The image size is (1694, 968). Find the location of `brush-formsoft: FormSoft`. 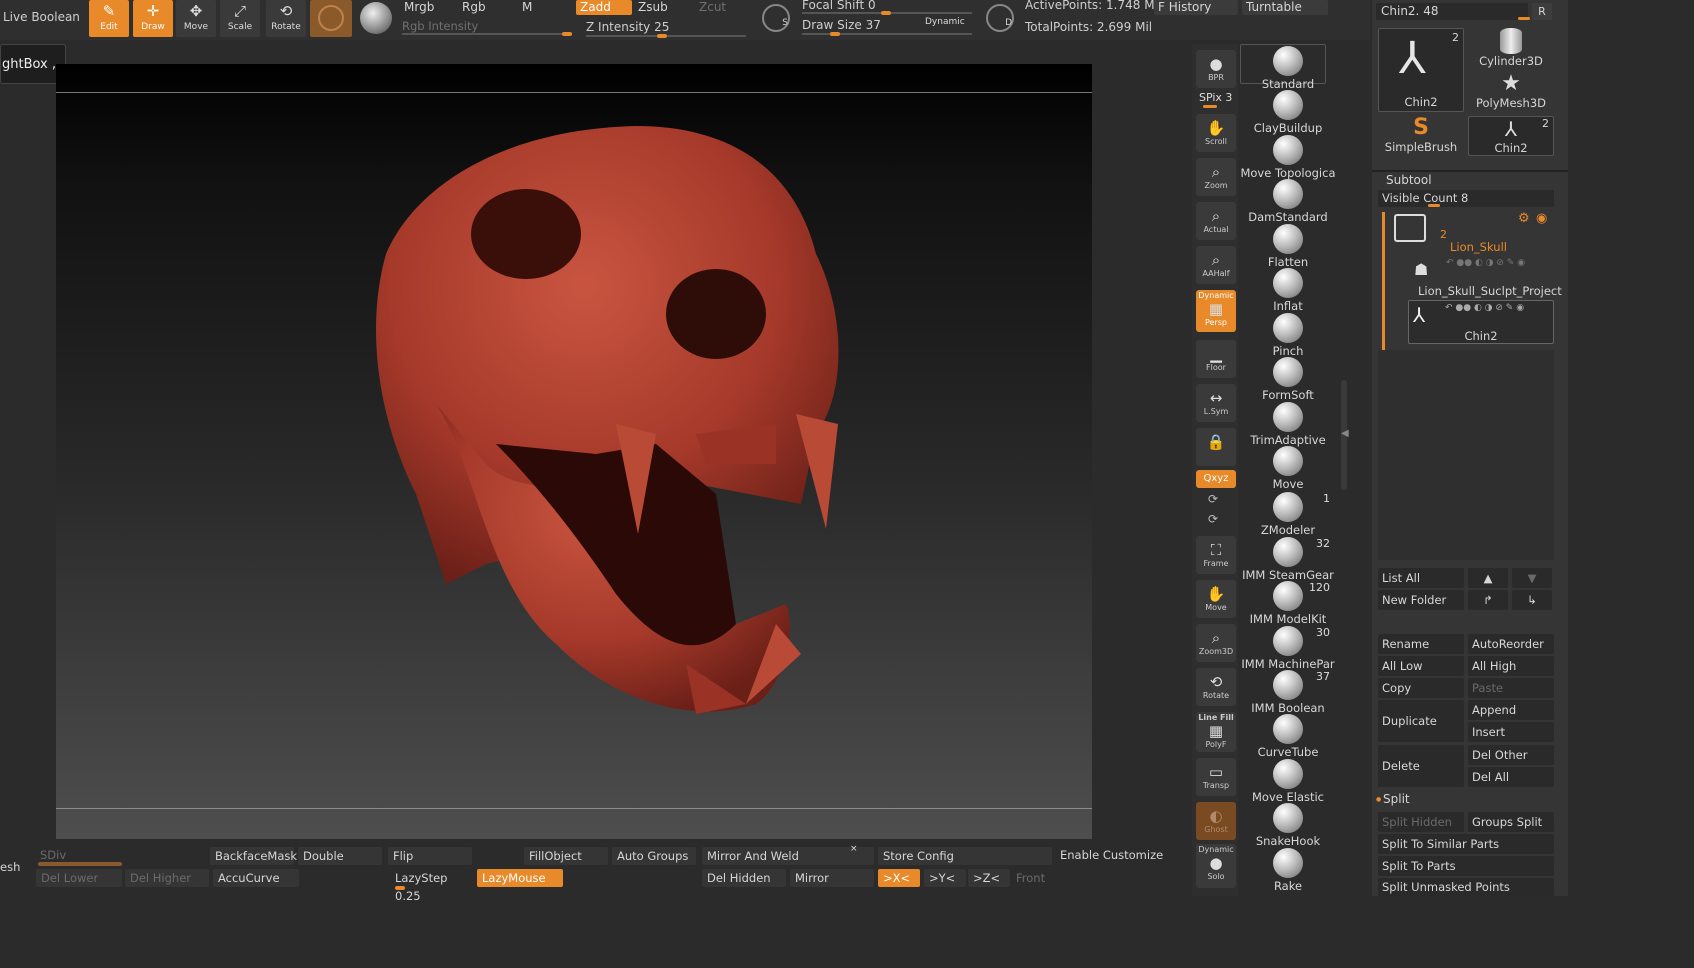

brush-formsoft: FormSoft is located at coordinates (1288, 378).